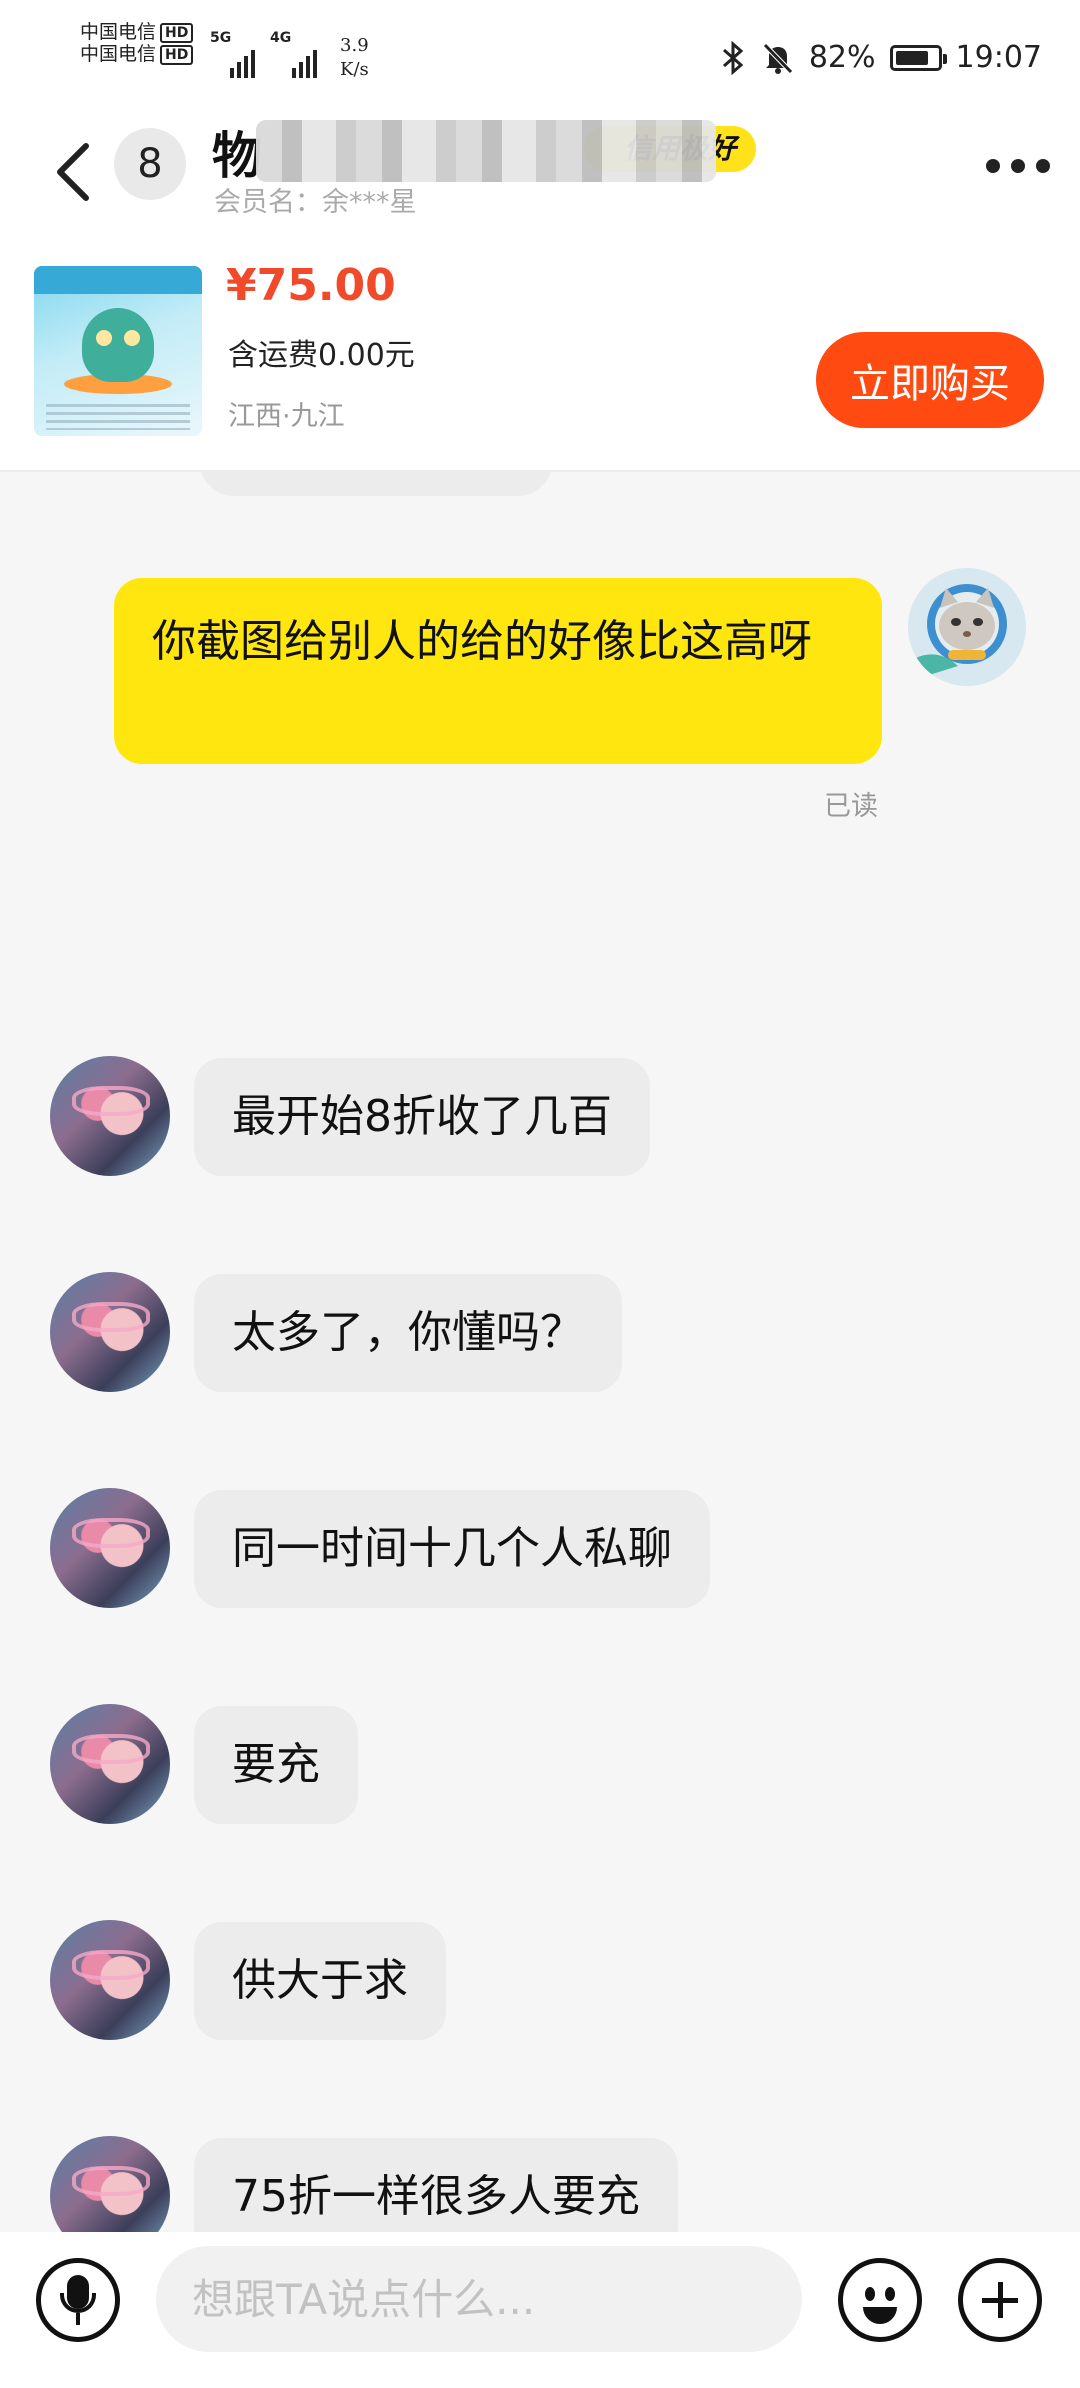 The image size is (1080, 2388). Describe the element at coordinates (998, 57) in the screenshot. I see `clock: 19:07` at that location.